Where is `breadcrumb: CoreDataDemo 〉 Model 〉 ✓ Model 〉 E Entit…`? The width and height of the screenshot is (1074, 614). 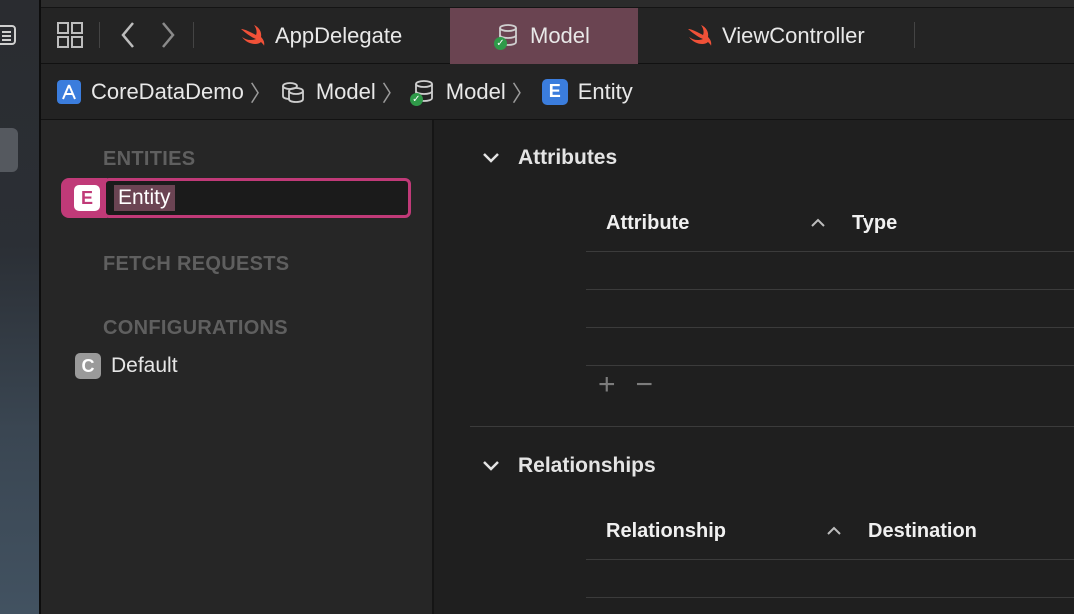 breadcrumb: CoreDataDemo 〉 Model 〉 ✓ Model 〉 E Entit… is located at coordinates (557, 92).